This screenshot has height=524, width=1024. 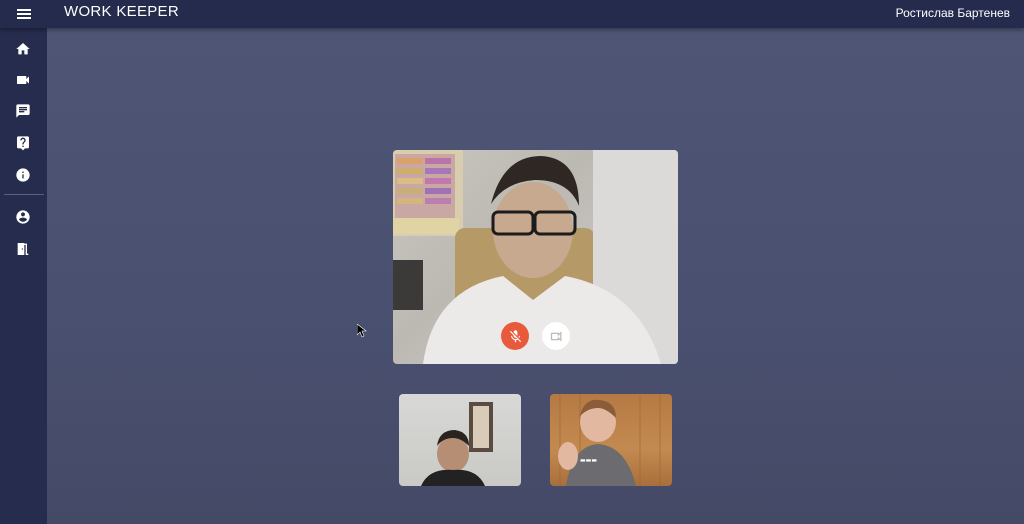 I want to click on main-video, so click(x=535, y=257).